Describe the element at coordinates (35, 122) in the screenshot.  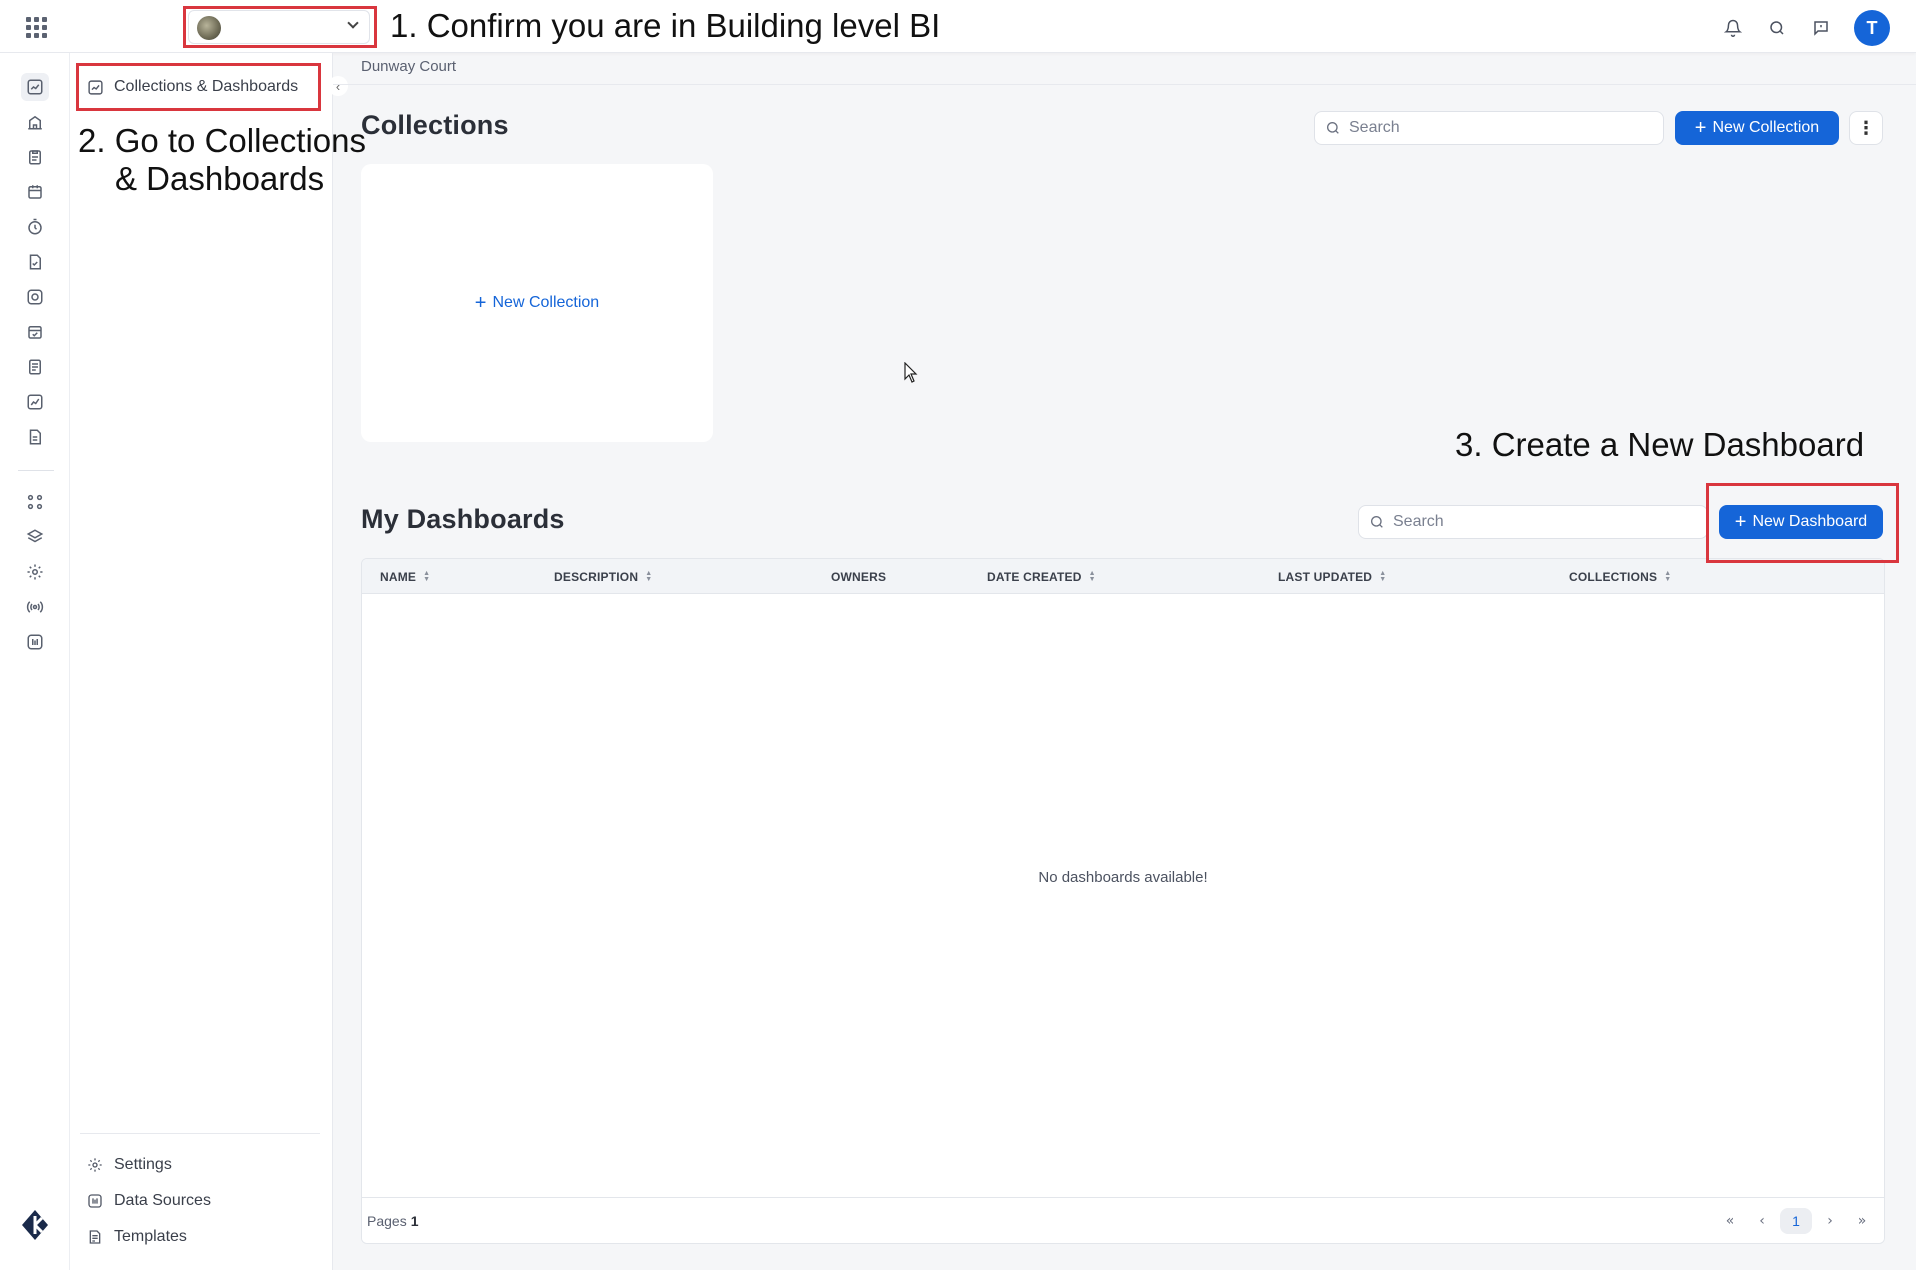
I see `rail-building-icon` at that location.